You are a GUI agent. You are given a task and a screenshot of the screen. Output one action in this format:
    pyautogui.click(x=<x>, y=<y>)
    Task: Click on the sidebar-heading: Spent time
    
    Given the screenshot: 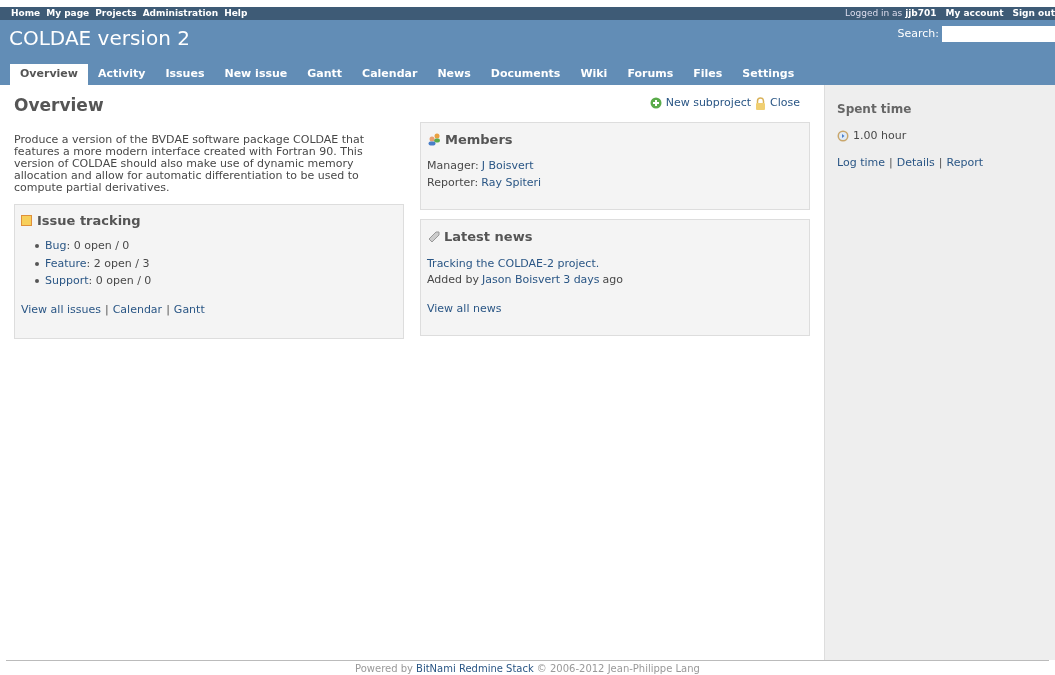 What is the action you would take?
    pyautogui.click(x=875, y=109)
    